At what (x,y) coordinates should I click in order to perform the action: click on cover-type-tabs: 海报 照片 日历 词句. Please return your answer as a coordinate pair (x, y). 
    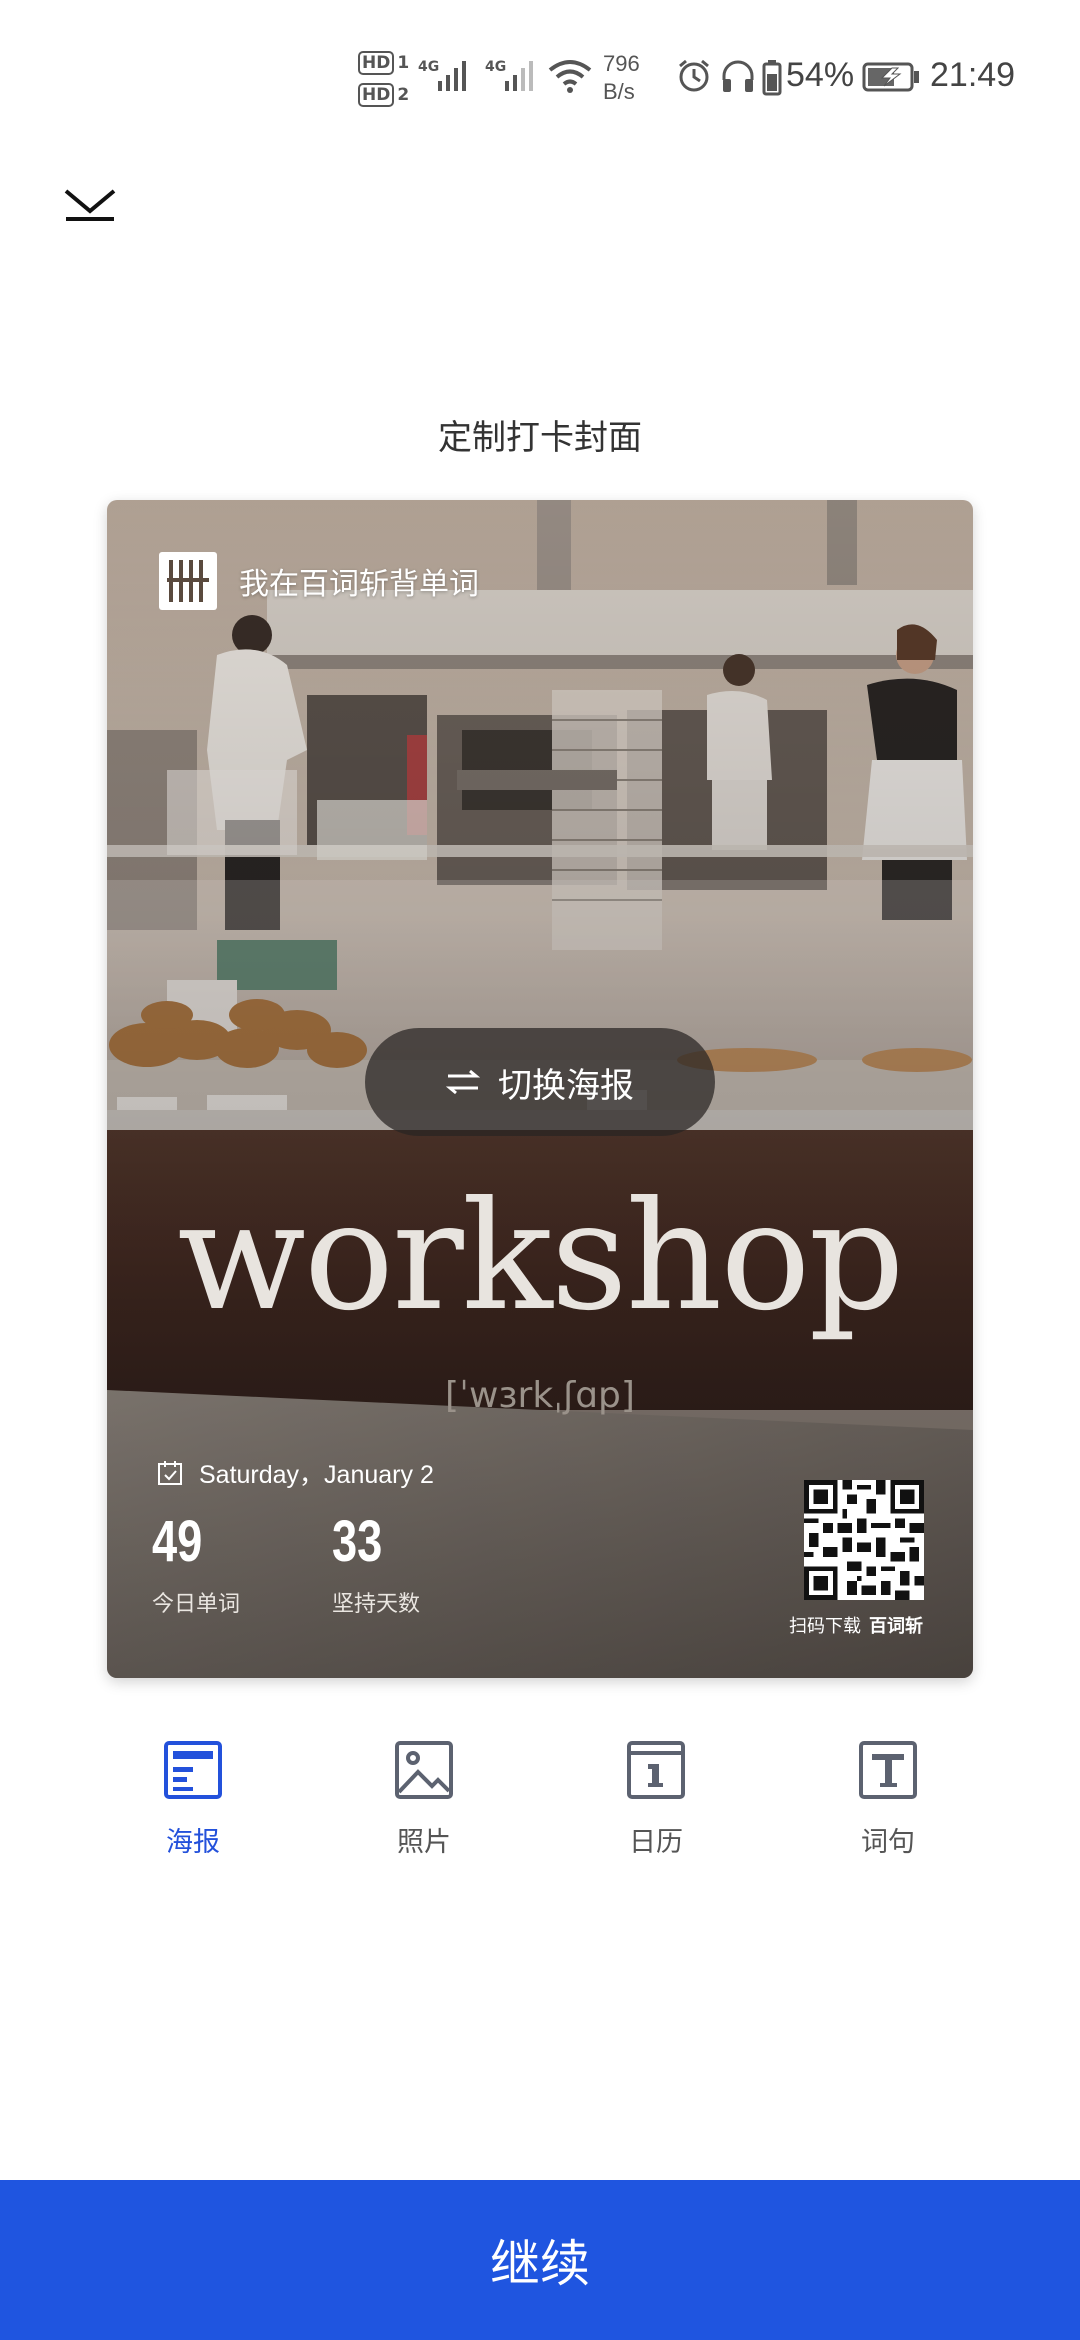
    Looking at the image, I should click on (540, 1810).